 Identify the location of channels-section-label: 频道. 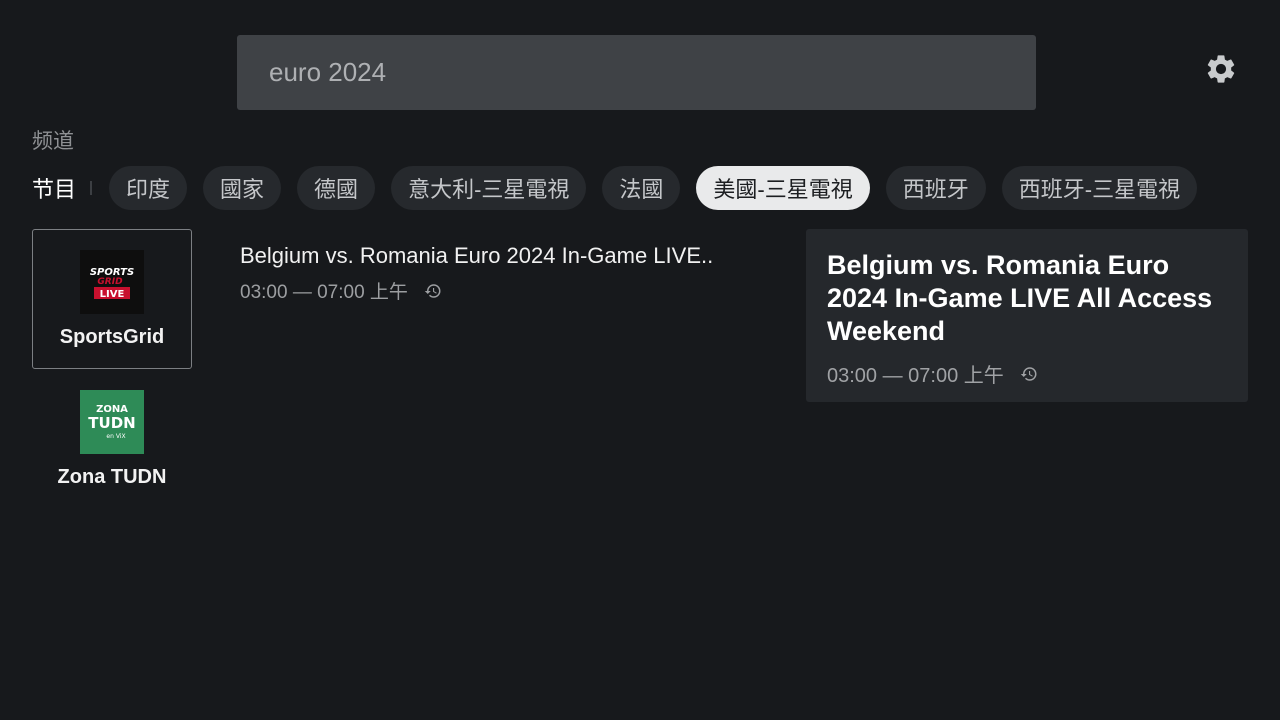
(53, 141).